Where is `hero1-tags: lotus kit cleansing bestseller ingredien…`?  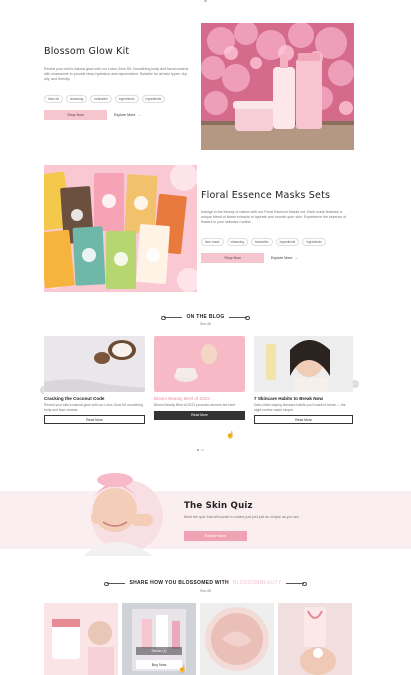
hero1-tags: lotus kit cleansing bestseller ingredien… is located at coordinates (105, 99).